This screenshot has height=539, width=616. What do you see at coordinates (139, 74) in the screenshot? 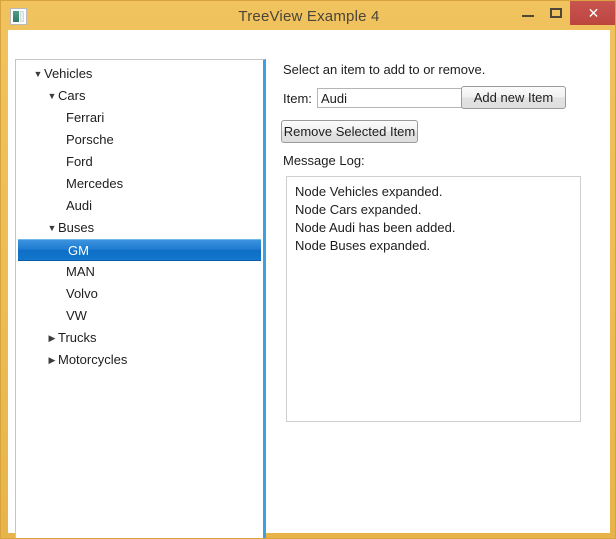
I see `tree-node-vehicles: ▼ Vehicles` at bounding box center [139, 74].